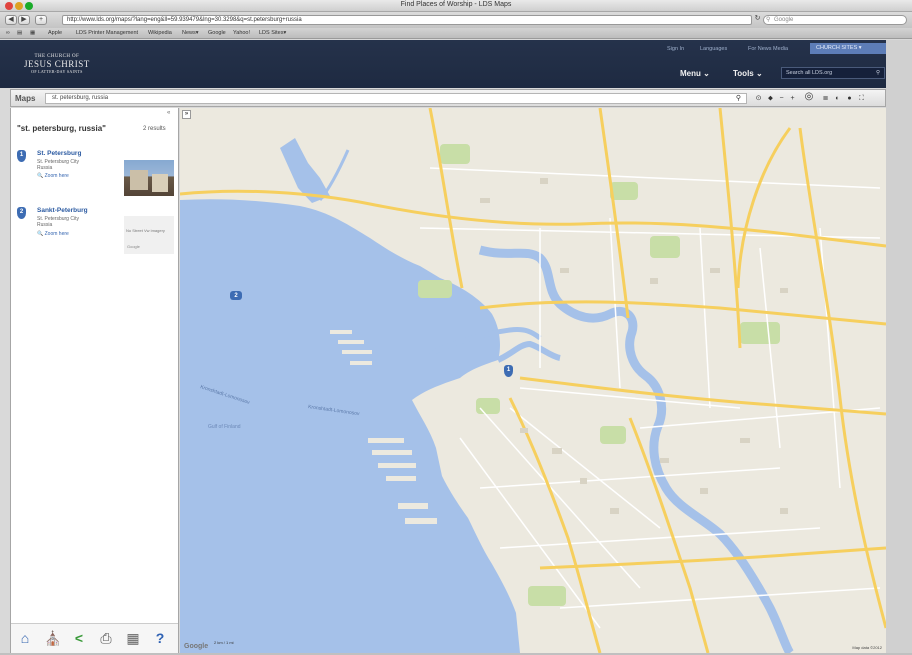 The height and width of the screenshot is (655, 912). Describe the element at coordinates (149, 178) in the screenshot. I see `street-view-thumbnail` at that location.